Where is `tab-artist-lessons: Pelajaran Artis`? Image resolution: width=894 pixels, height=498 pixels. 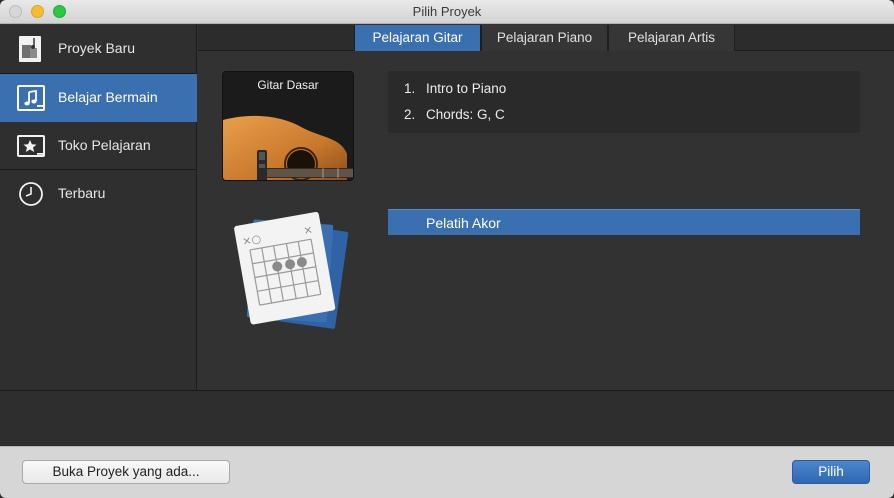 tab-artist-lessons: Pelajaran Artis is located at coordinates (671, 38).